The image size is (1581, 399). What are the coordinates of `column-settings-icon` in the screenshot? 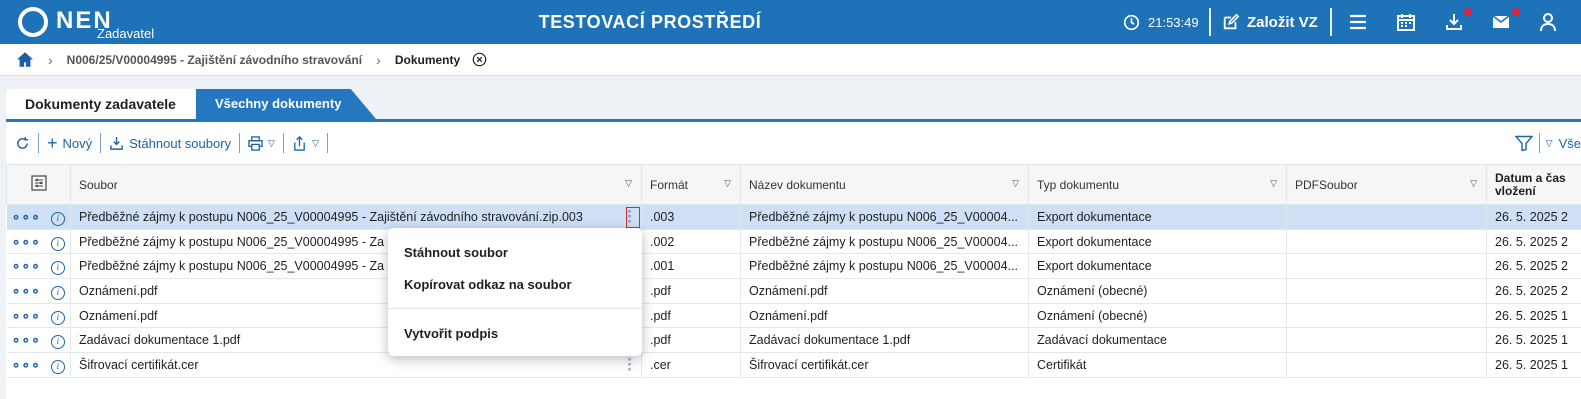 It's located at (38, 183).